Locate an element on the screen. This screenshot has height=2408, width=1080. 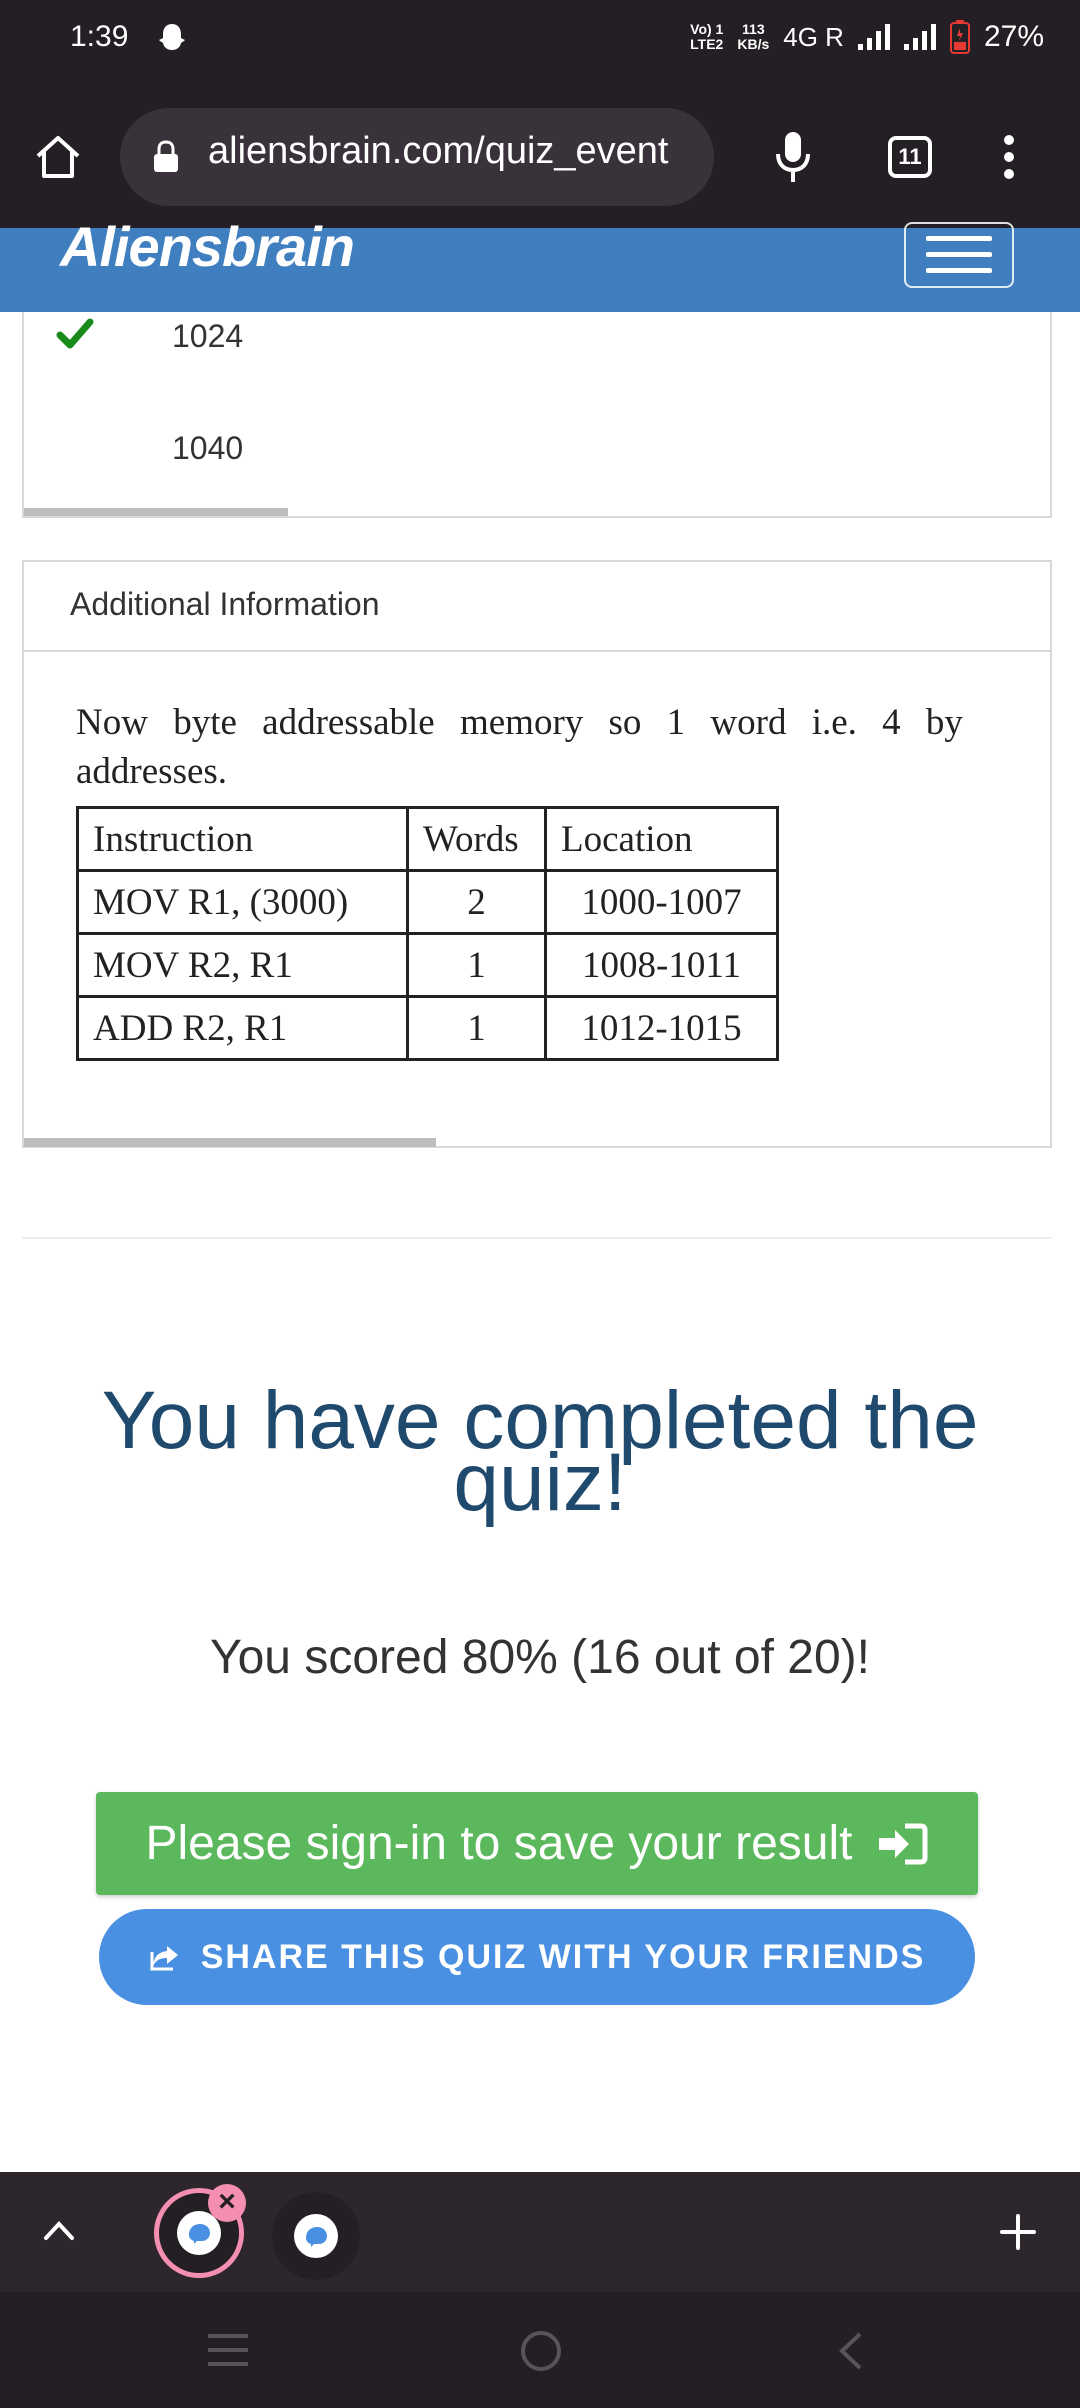
home-icon is located at coordinates (58, 159).